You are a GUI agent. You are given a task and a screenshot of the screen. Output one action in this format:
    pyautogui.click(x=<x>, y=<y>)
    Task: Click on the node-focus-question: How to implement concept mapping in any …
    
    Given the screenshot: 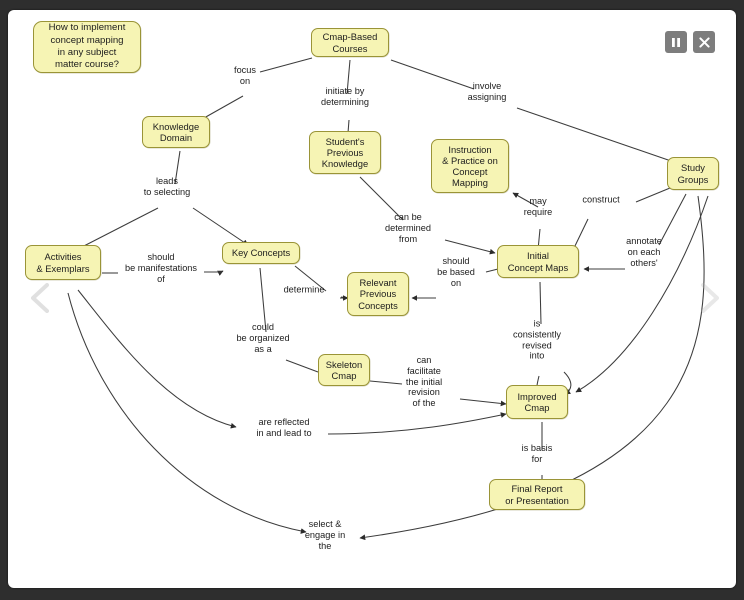 What is the action you would take?
    pyautogui.click(x=87, y=47)
    